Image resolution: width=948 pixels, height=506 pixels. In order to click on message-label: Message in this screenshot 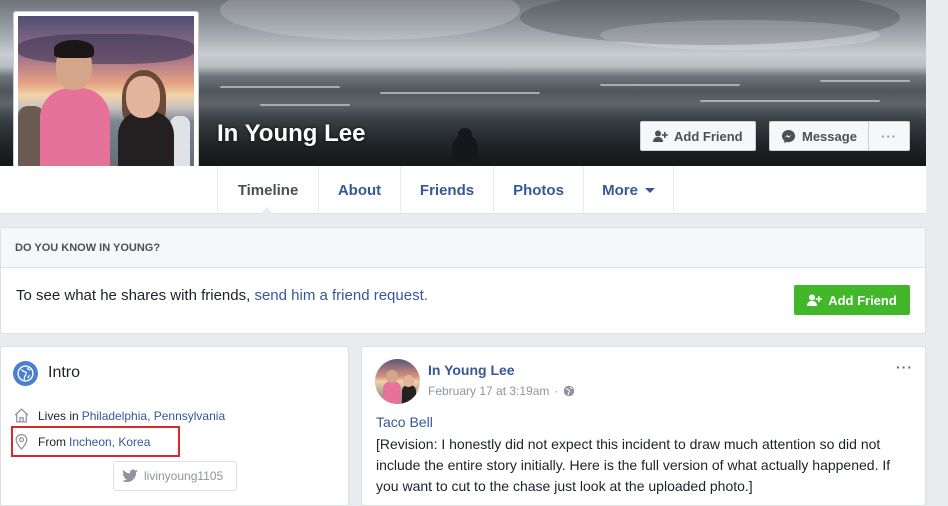, I will do `click(829, 136)`.